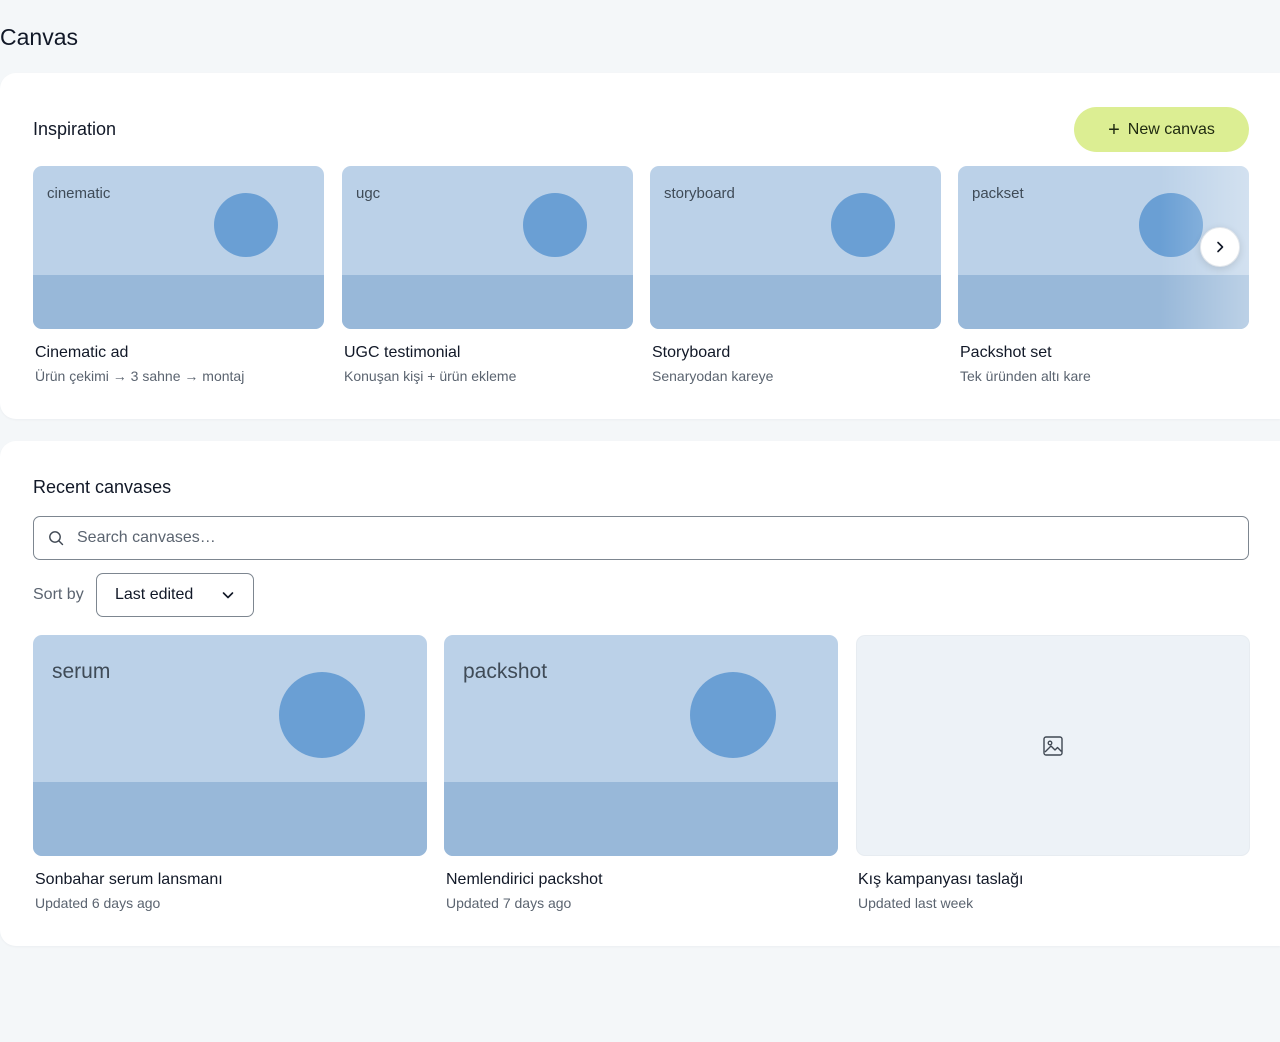 This screenshot has width=1280, height=1042. I want to click on page-title: Canvas, so click(39, 37).